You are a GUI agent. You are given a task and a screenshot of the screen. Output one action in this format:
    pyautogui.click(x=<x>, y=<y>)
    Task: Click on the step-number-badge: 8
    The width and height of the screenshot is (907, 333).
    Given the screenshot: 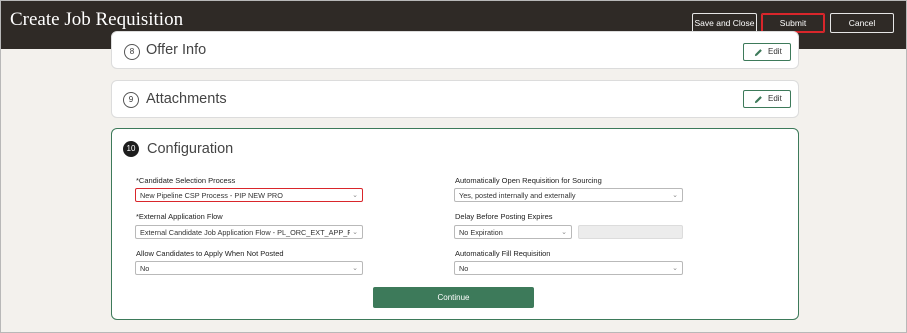 What is the action you would take?
    pyautogui.click(x=132, y=52)
    